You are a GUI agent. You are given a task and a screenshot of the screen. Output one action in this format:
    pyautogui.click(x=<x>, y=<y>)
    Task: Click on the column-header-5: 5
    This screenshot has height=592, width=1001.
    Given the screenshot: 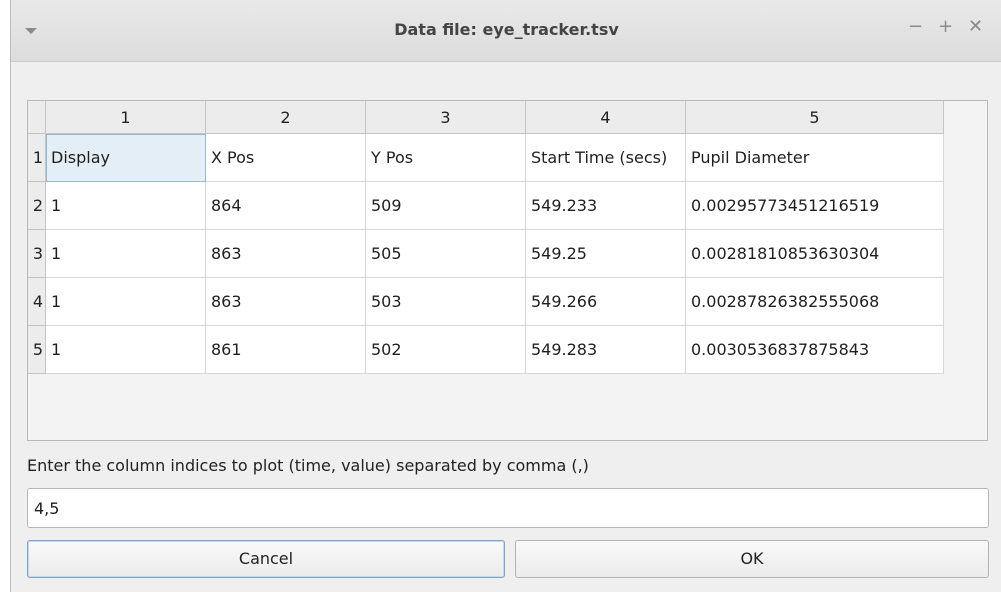 What is the action you would take?
    pyautogui.click(x=815, y=117)
    